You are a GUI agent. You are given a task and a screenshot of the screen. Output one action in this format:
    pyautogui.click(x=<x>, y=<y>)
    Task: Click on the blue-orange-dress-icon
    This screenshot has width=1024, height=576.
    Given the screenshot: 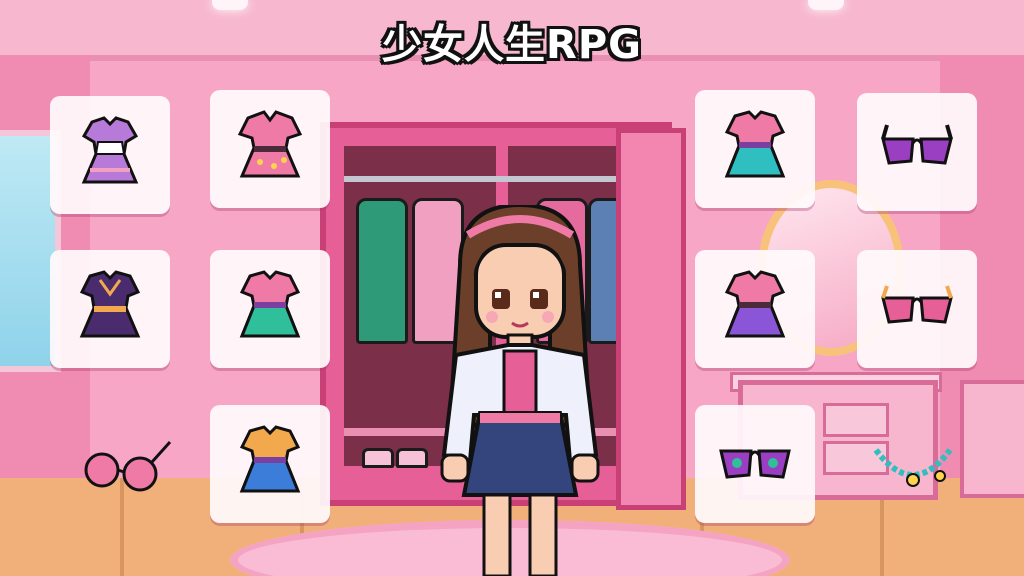 What is the action you would take?
    pyautogui.click(x=270, y=459)
    